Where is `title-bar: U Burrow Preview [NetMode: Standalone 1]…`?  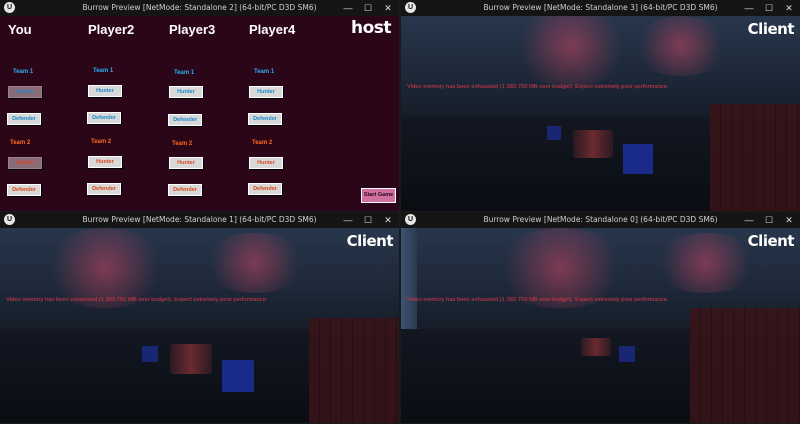
title-bar: U Burrow Preview [NetMode: Standalone 1]… is located at coordinates (199, 220).